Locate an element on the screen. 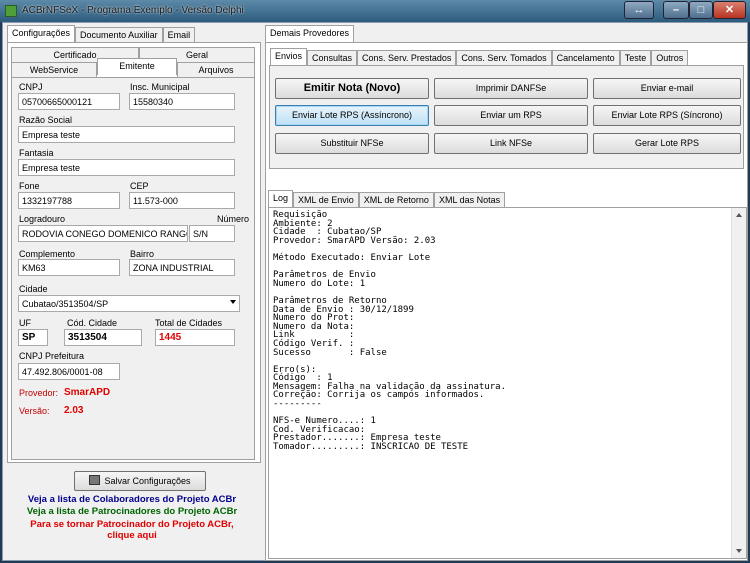  complemento-field: KM63 is located at coordinates (69, 267).